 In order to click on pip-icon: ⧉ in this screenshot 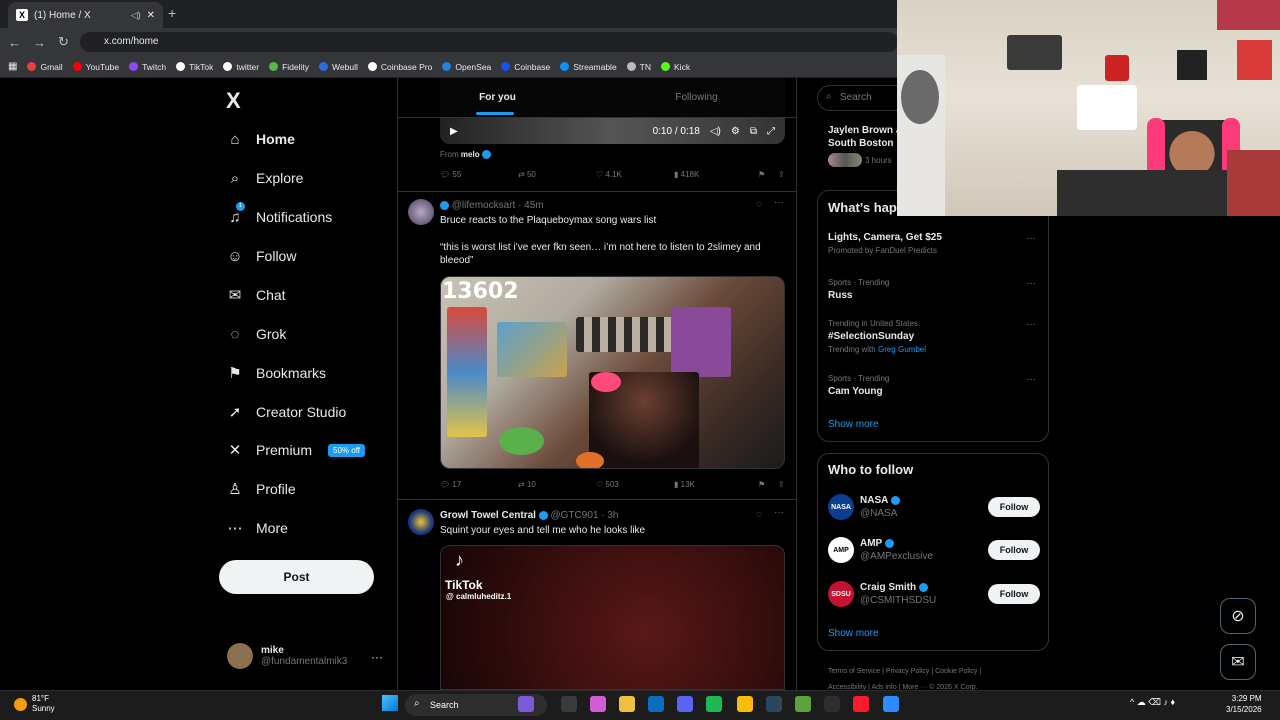, I will do `click(753, 131)`.